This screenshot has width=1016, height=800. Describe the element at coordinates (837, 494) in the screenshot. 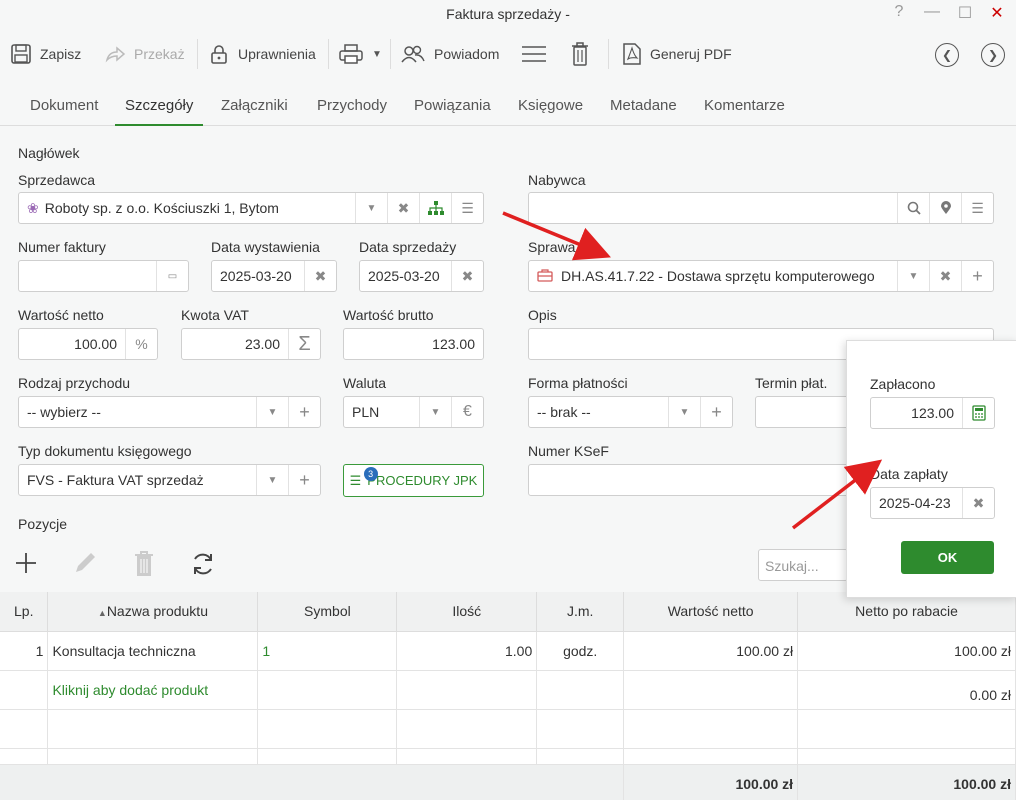

I see `arrow-to-pay-date` at that location.